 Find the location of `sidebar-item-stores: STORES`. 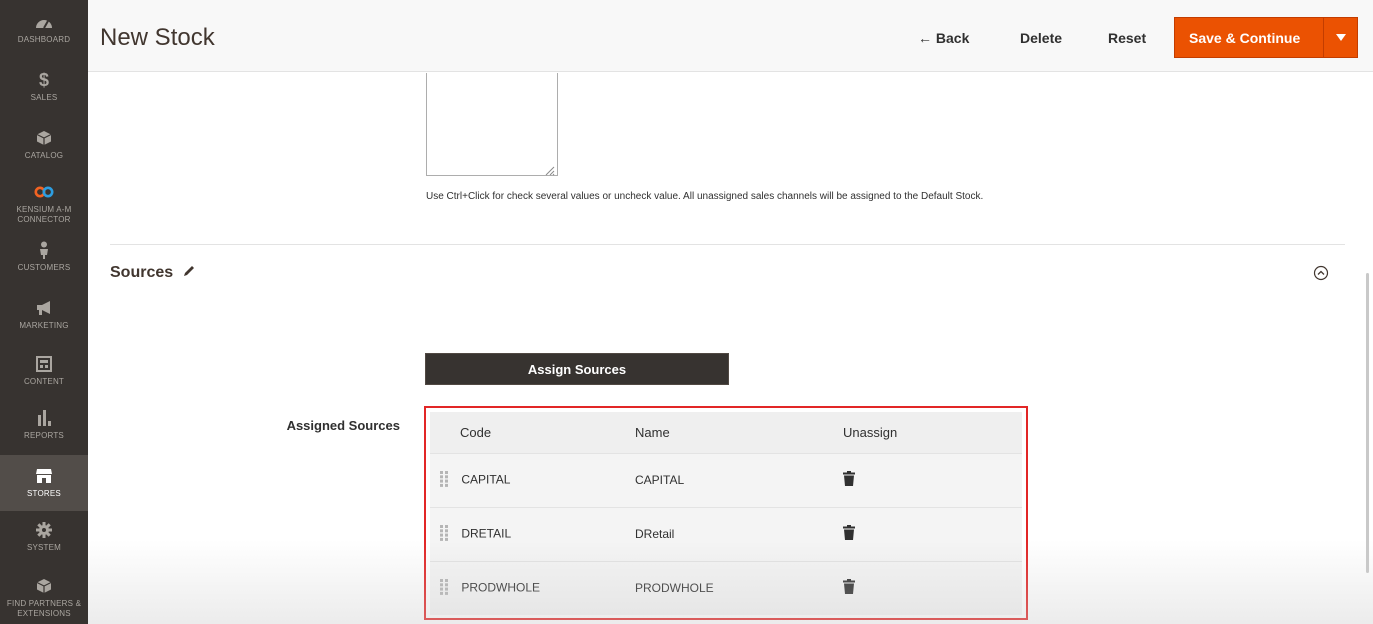

sidebar-item-stores: STORES is located at coordinates (44, 483).